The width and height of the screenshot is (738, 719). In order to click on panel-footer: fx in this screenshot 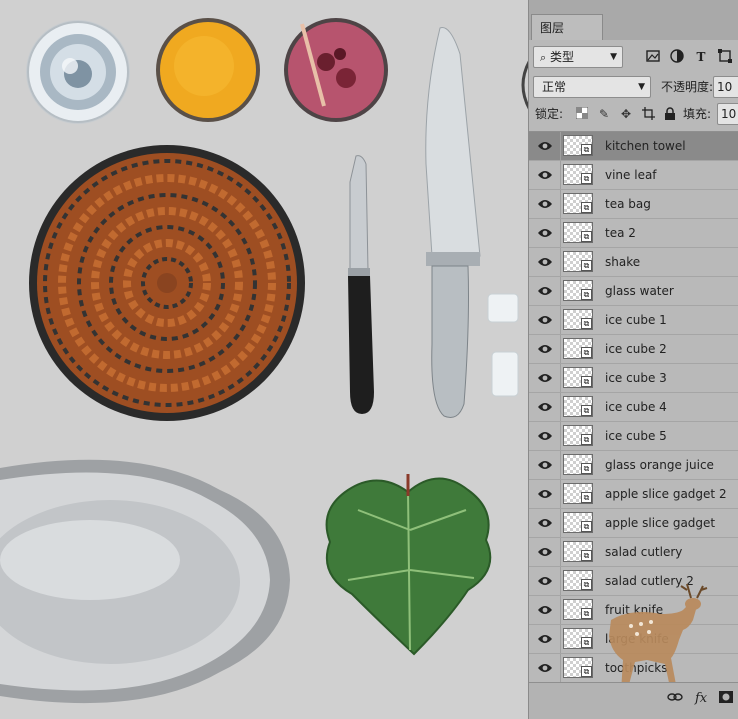, I will do `click(633, 700)`.